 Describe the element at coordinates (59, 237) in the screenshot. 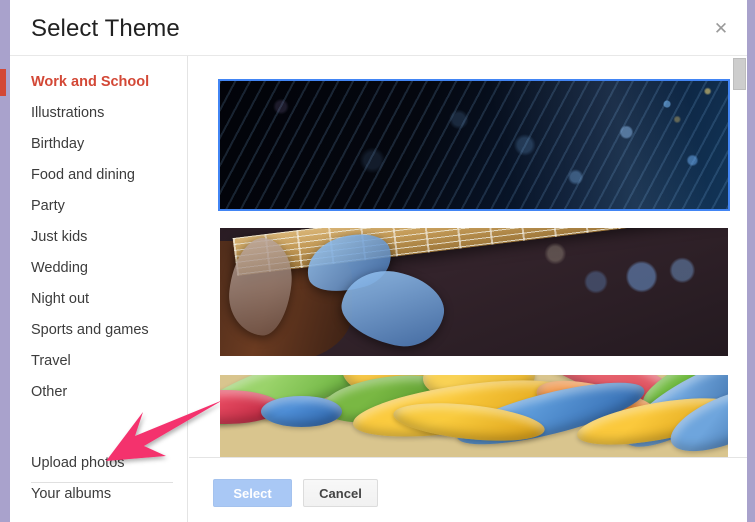

I see `sidebar-item-label: Just kids` at that location.